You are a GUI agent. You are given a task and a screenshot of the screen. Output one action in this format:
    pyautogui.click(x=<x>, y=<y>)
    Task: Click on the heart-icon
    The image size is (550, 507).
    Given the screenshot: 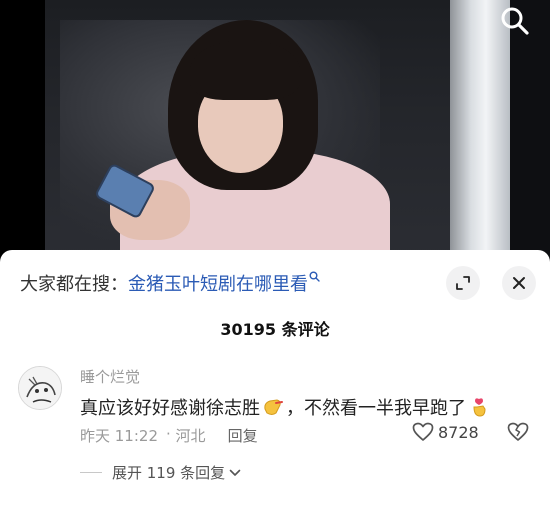 What is the action you would take?
    pyautogui.click(x=423, y=431)
    